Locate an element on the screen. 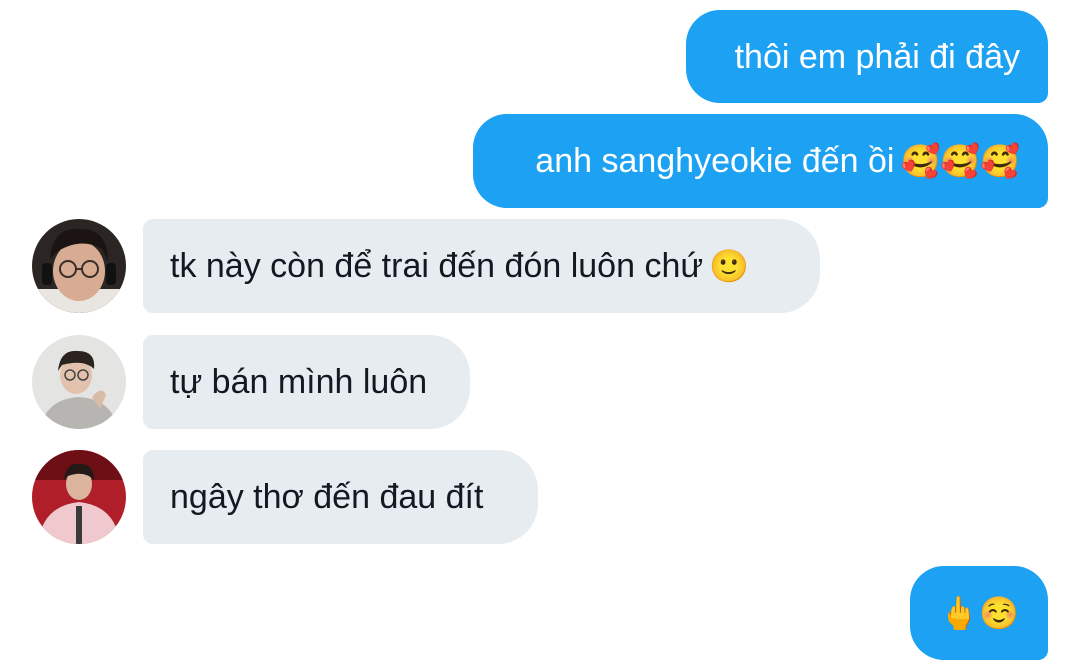 The image size is (1080, 664). message-text: tự bán mình luôn is located at coordinates (299, 382).